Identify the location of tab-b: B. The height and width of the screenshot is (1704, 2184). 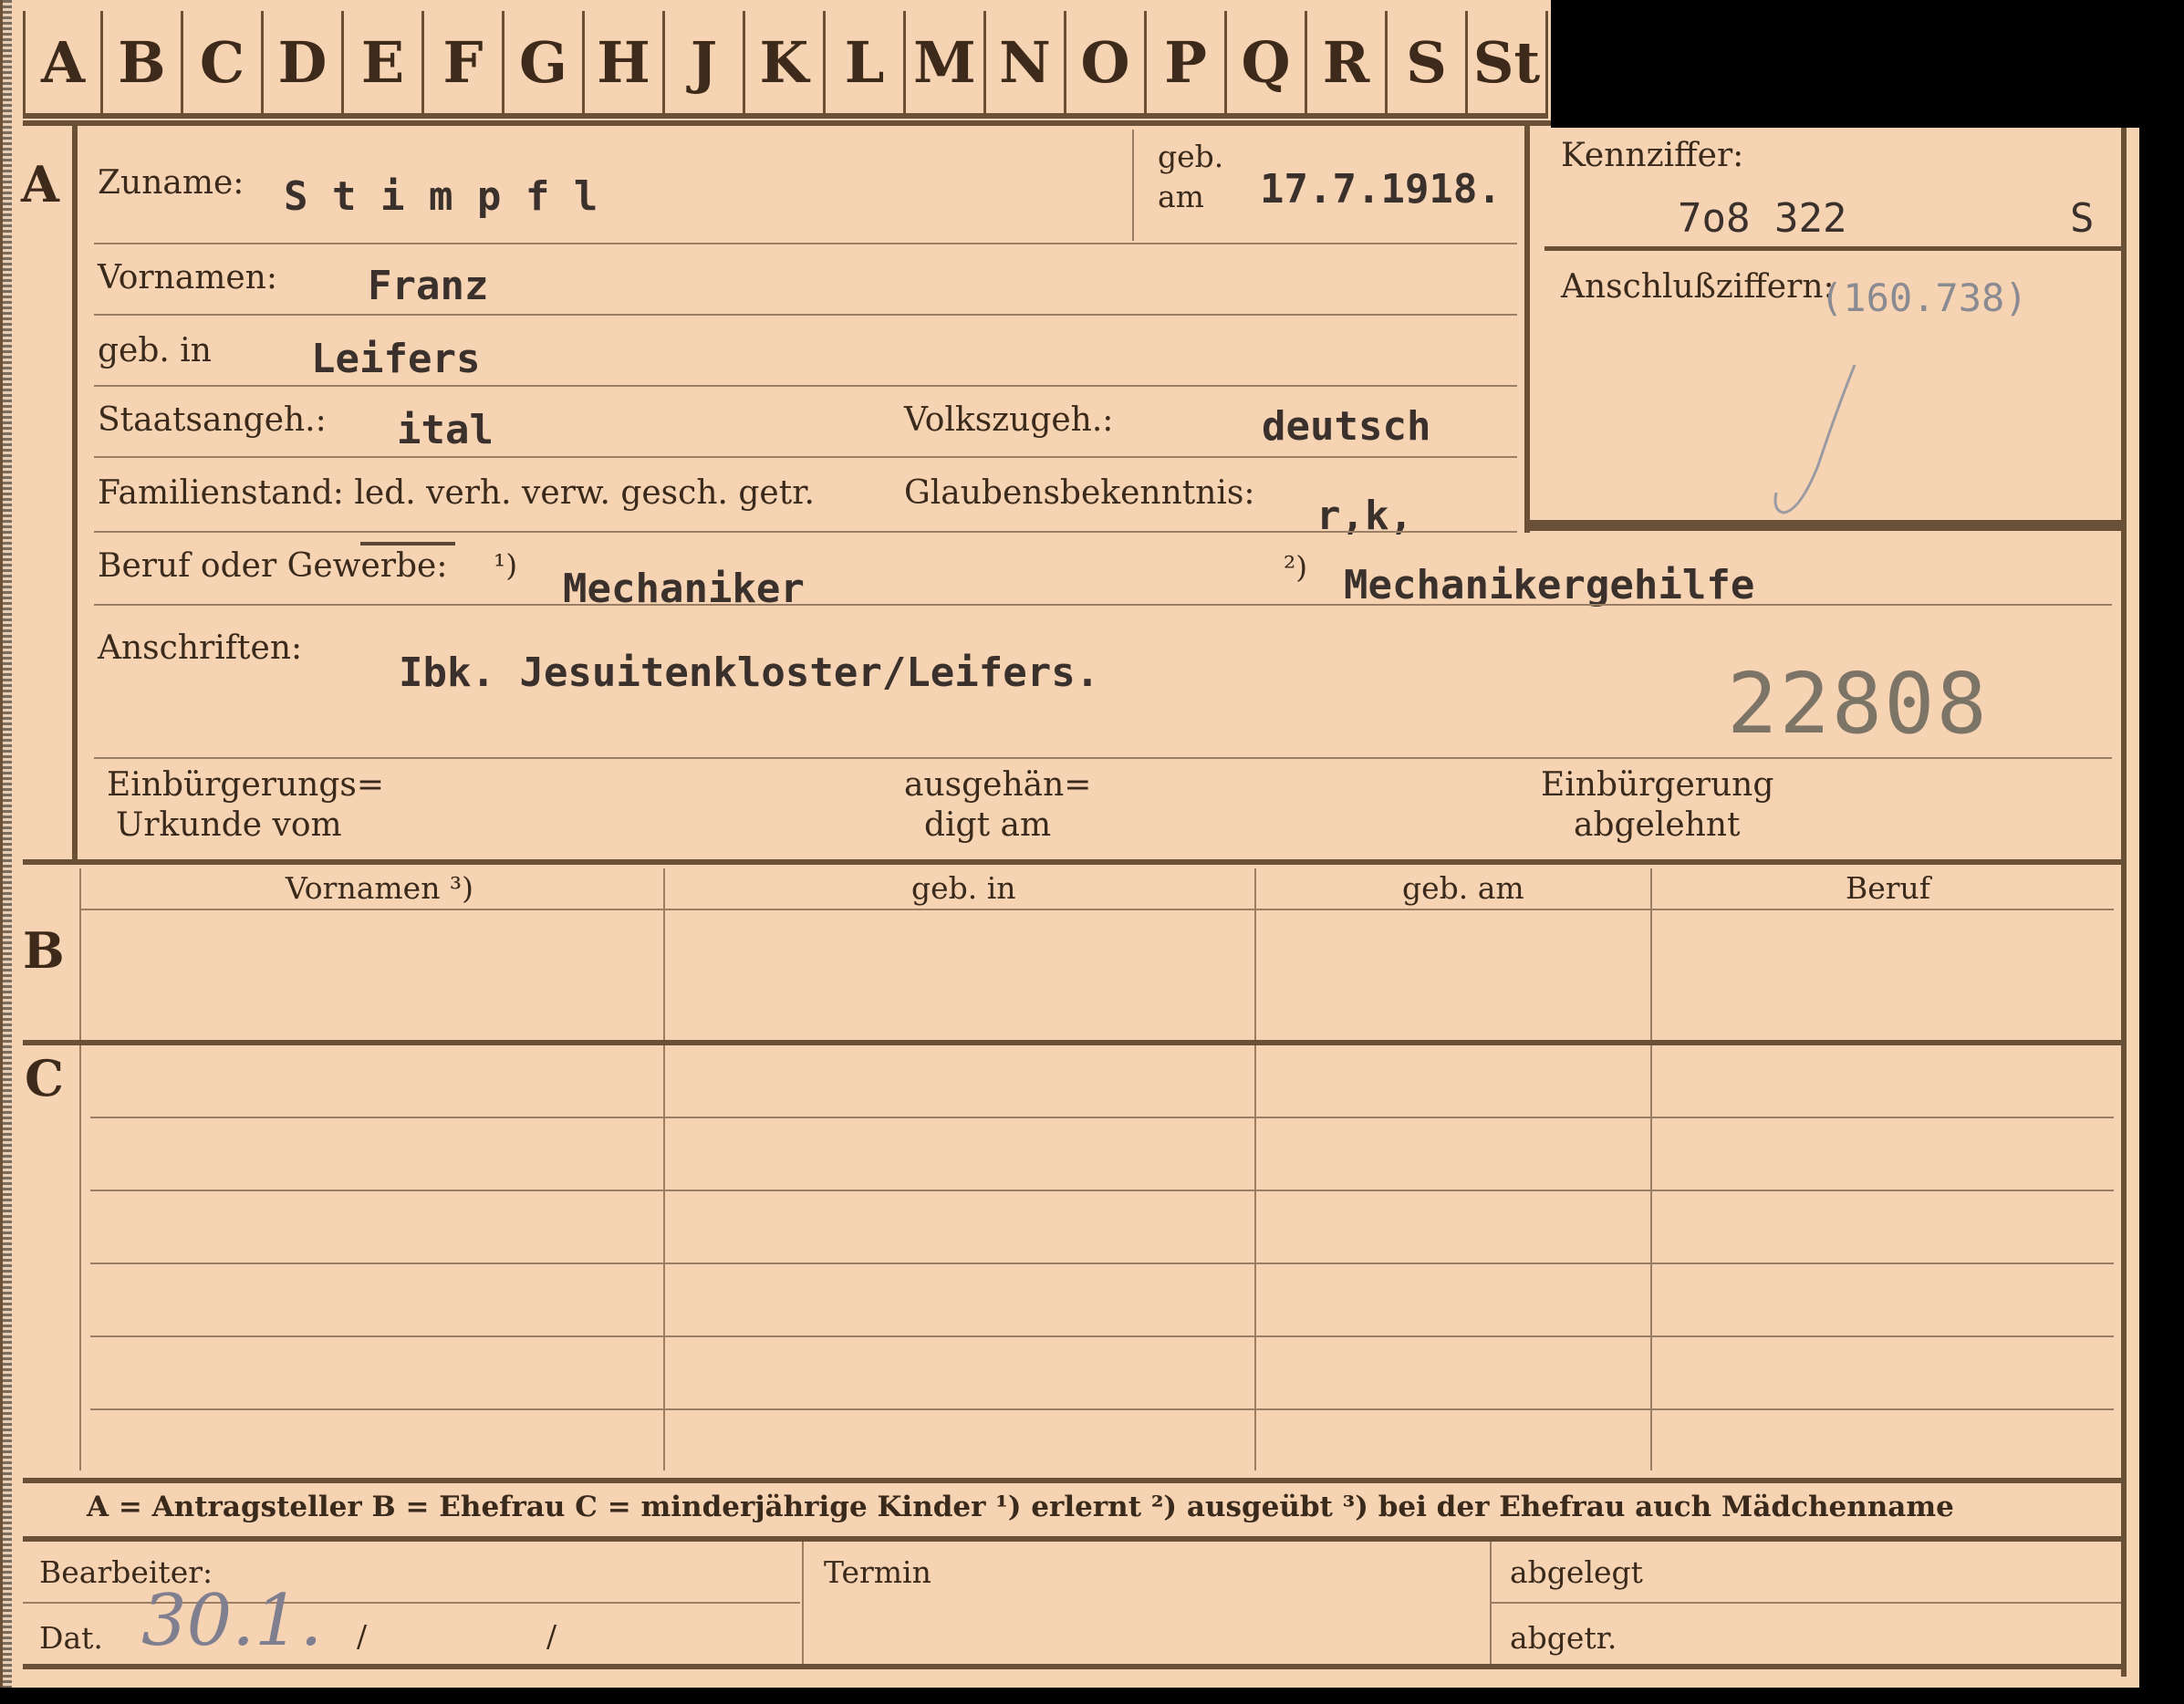
(143, 65).